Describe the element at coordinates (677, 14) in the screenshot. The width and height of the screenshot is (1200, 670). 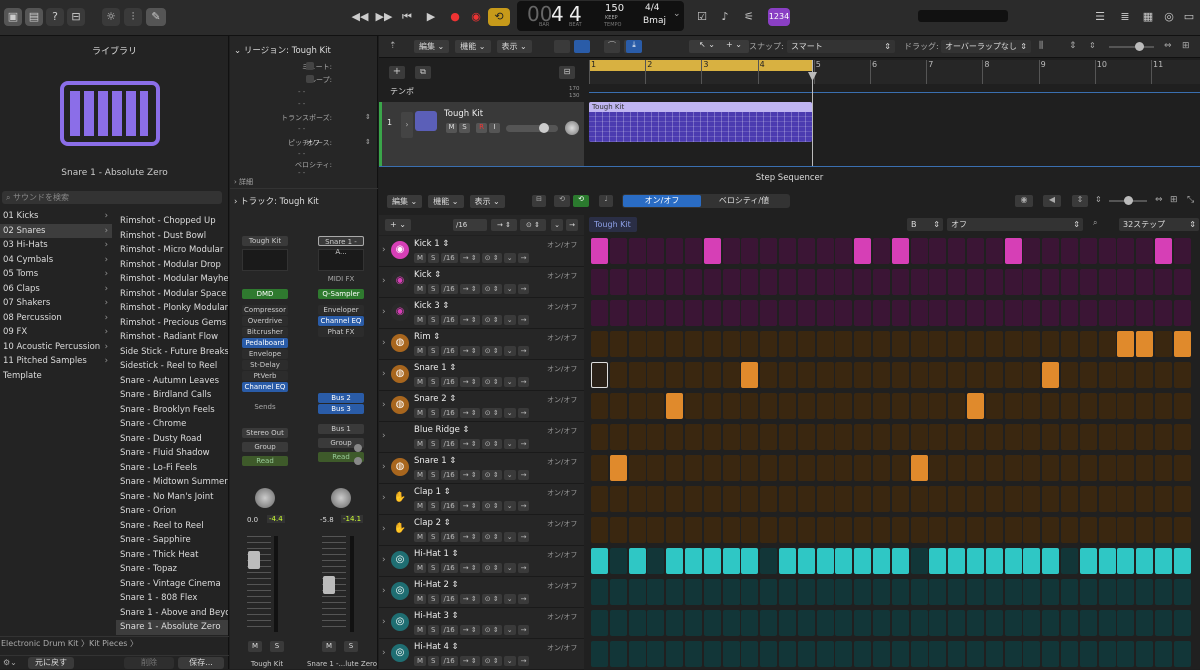
I see `lcd-chevron-icon: ⌄` at that location.